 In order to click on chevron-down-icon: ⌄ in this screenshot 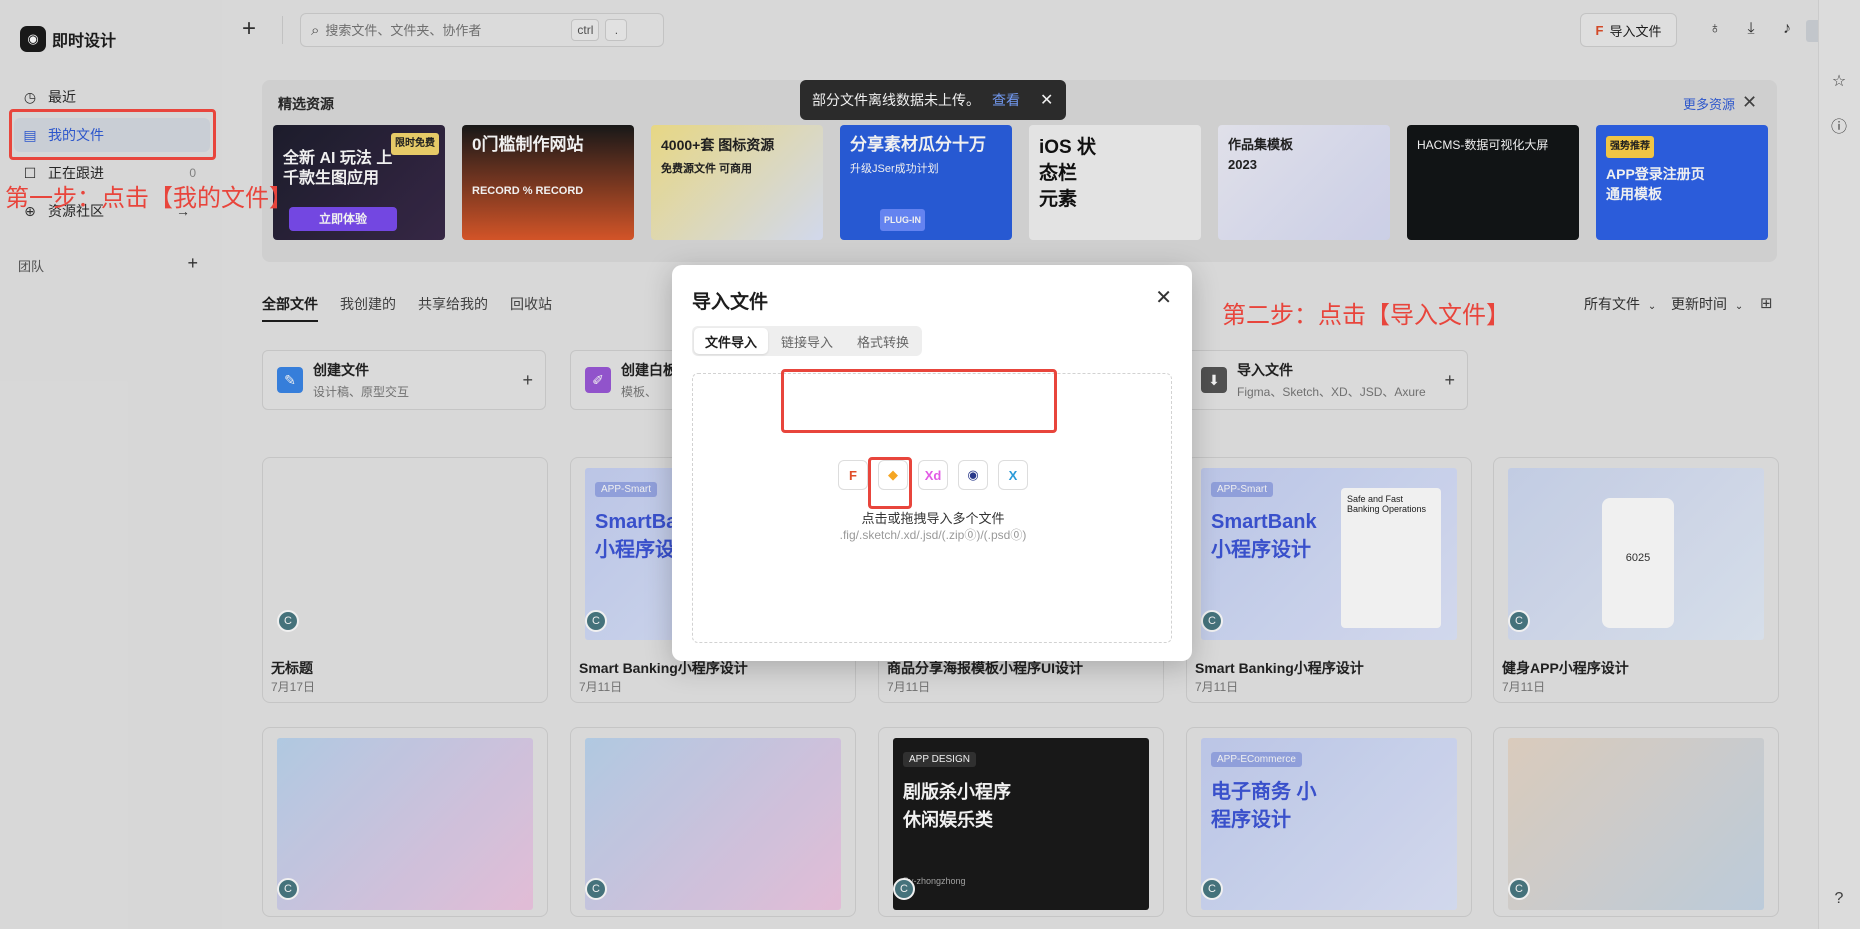, I will do `click(1652, 306)`.